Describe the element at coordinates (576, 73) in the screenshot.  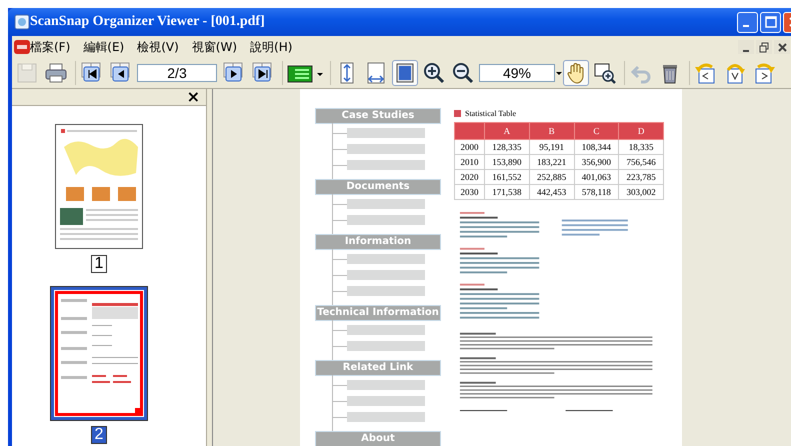
I see `hand-button` at that location.